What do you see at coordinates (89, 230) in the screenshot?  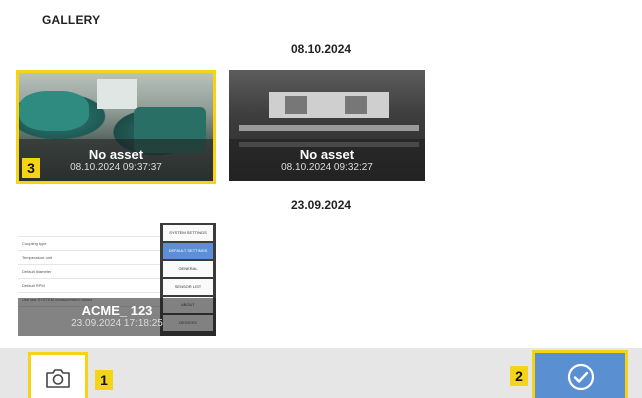 I see `screenshot-row` at bounding box center [89, 230].